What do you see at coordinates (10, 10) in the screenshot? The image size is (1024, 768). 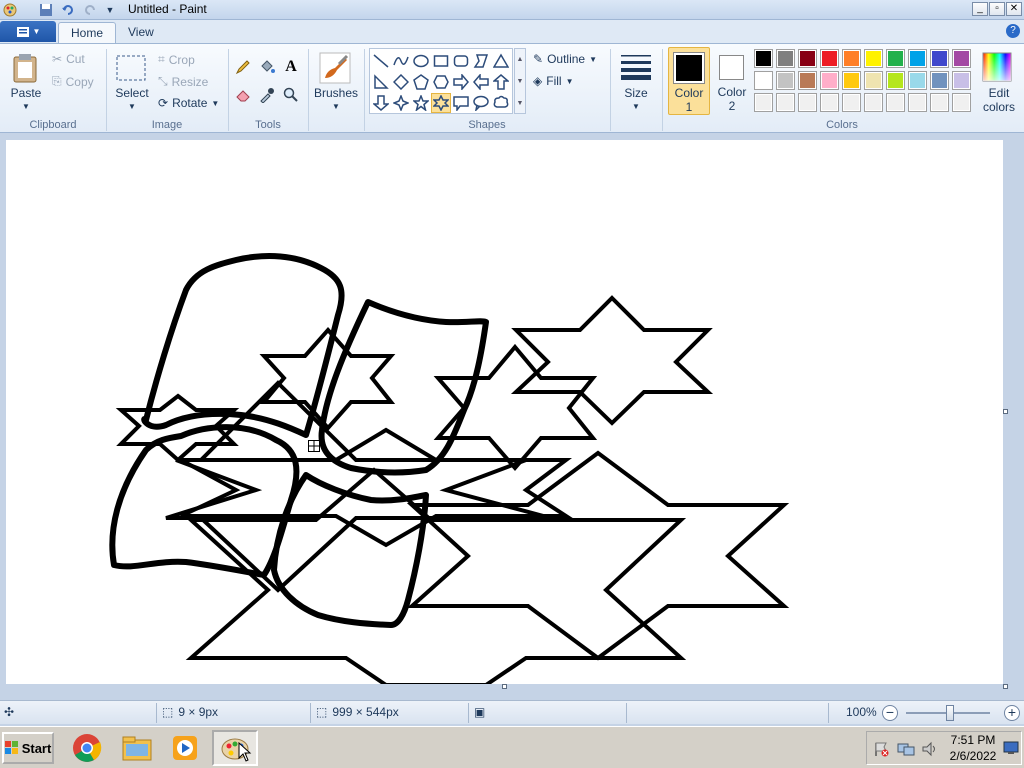 I see `paint-app-icon` at bounding box center [10, 10].